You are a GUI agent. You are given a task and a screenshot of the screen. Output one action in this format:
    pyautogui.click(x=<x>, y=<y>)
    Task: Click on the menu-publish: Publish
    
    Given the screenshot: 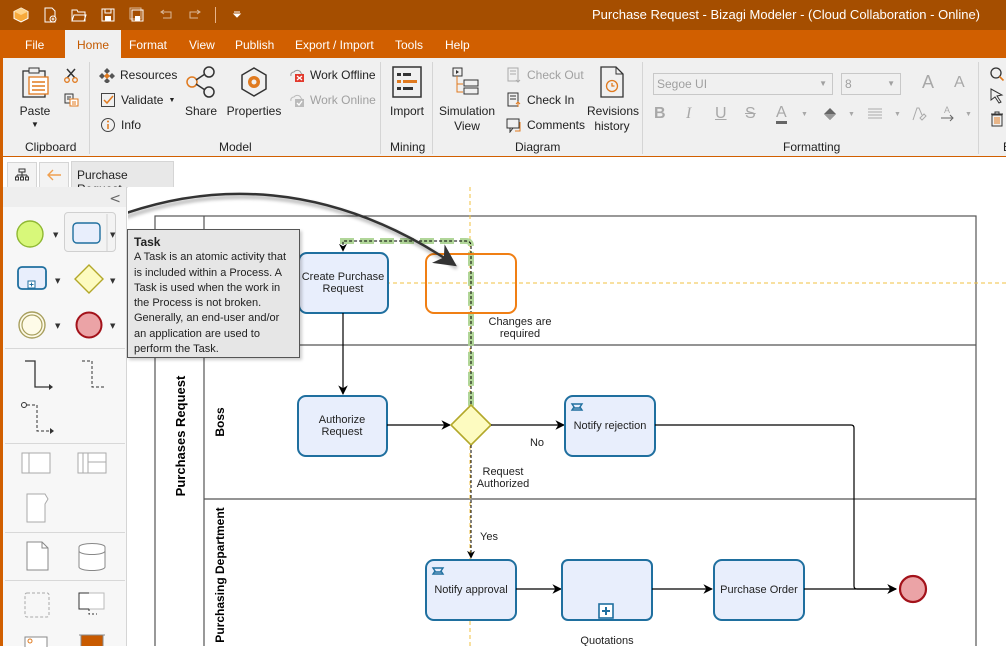 What is the action you would take?
    pyautogui.click(x=254, y=44)
    